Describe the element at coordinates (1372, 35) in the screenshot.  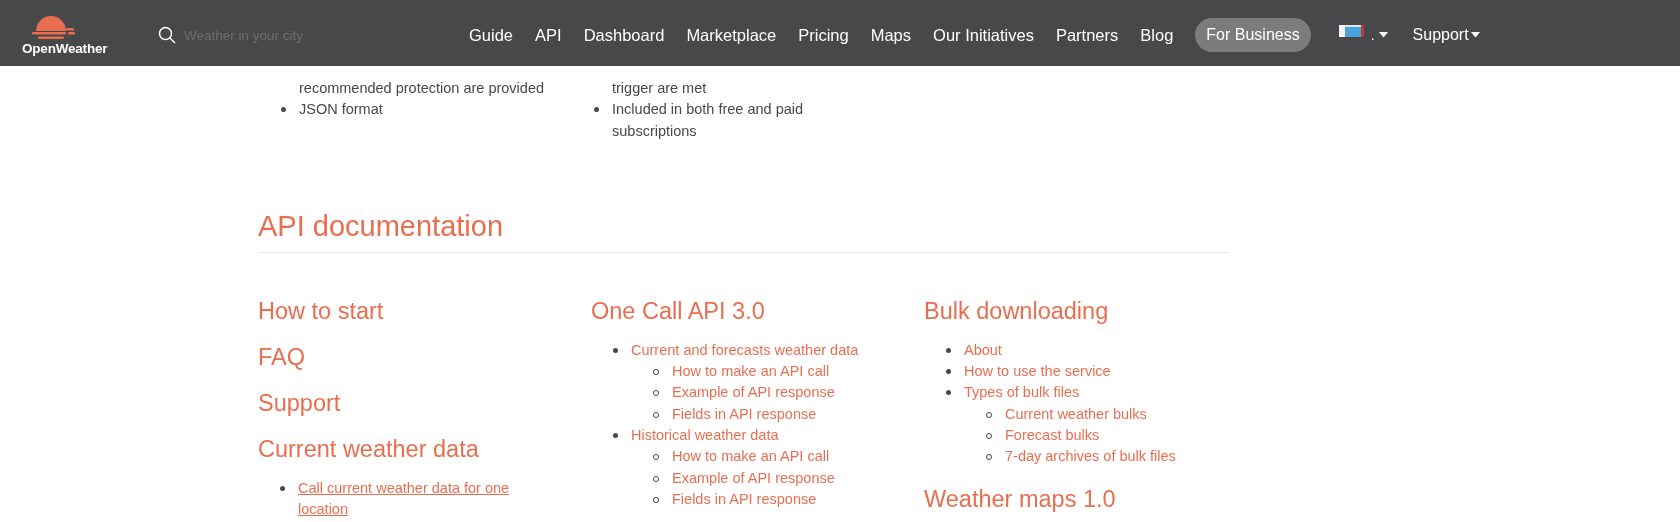
I see `language-text: .` at that location.